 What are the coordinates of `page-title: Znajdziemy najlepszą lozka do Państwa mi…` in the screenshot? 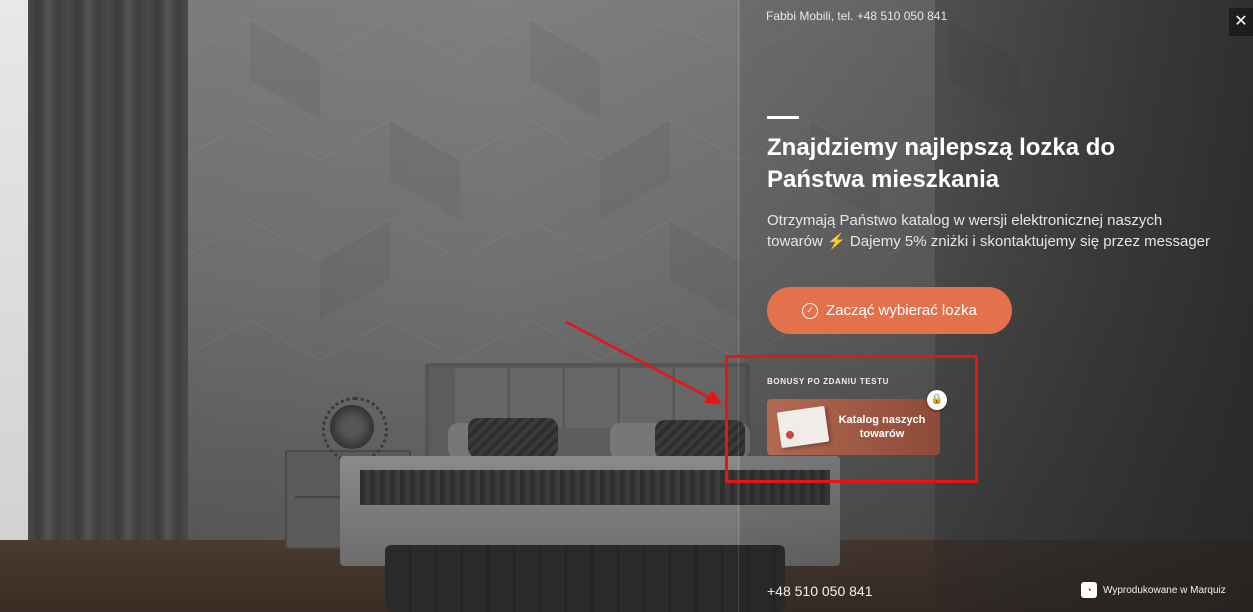 It's located at (941, 163).